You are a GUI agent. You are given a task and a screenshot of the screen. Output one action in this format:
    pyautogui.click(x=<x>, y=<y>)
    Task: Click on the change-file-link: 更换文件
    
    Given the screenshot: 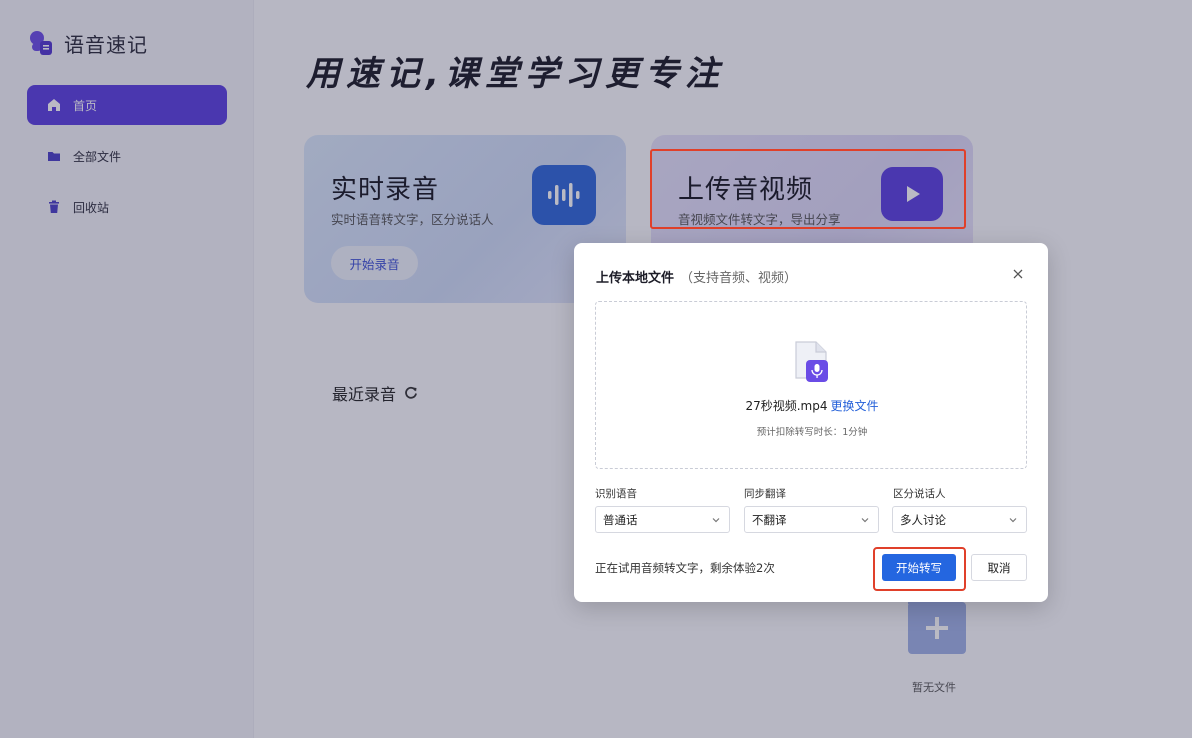 What is the action you would take?
    pyautogui.click(x=855, y=406)
    